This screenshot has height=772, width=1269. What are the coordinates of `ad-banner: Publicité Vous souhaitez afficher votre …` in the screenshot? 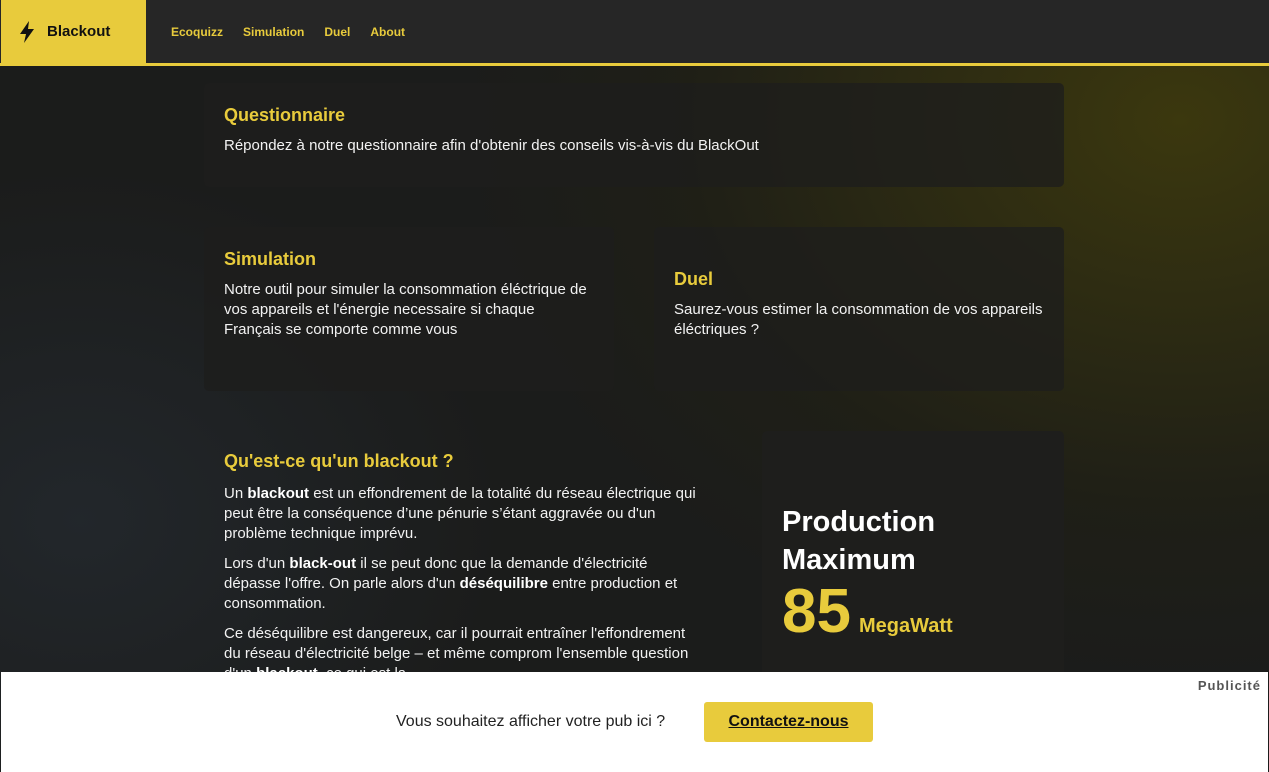 It's located at (634, 722).